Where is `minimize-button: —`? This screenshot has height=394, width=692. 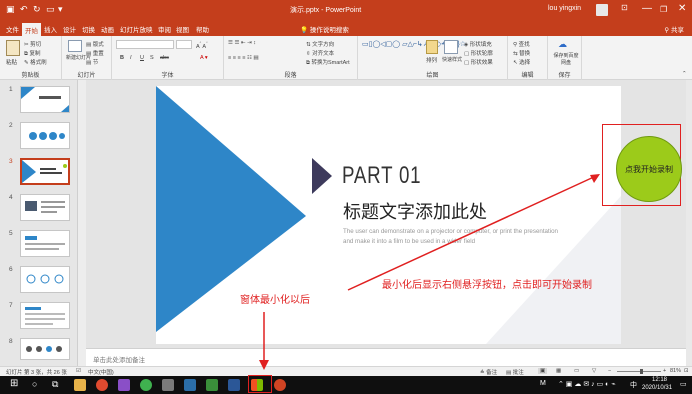 minimize-button: — is located at coordinates (647, 8).